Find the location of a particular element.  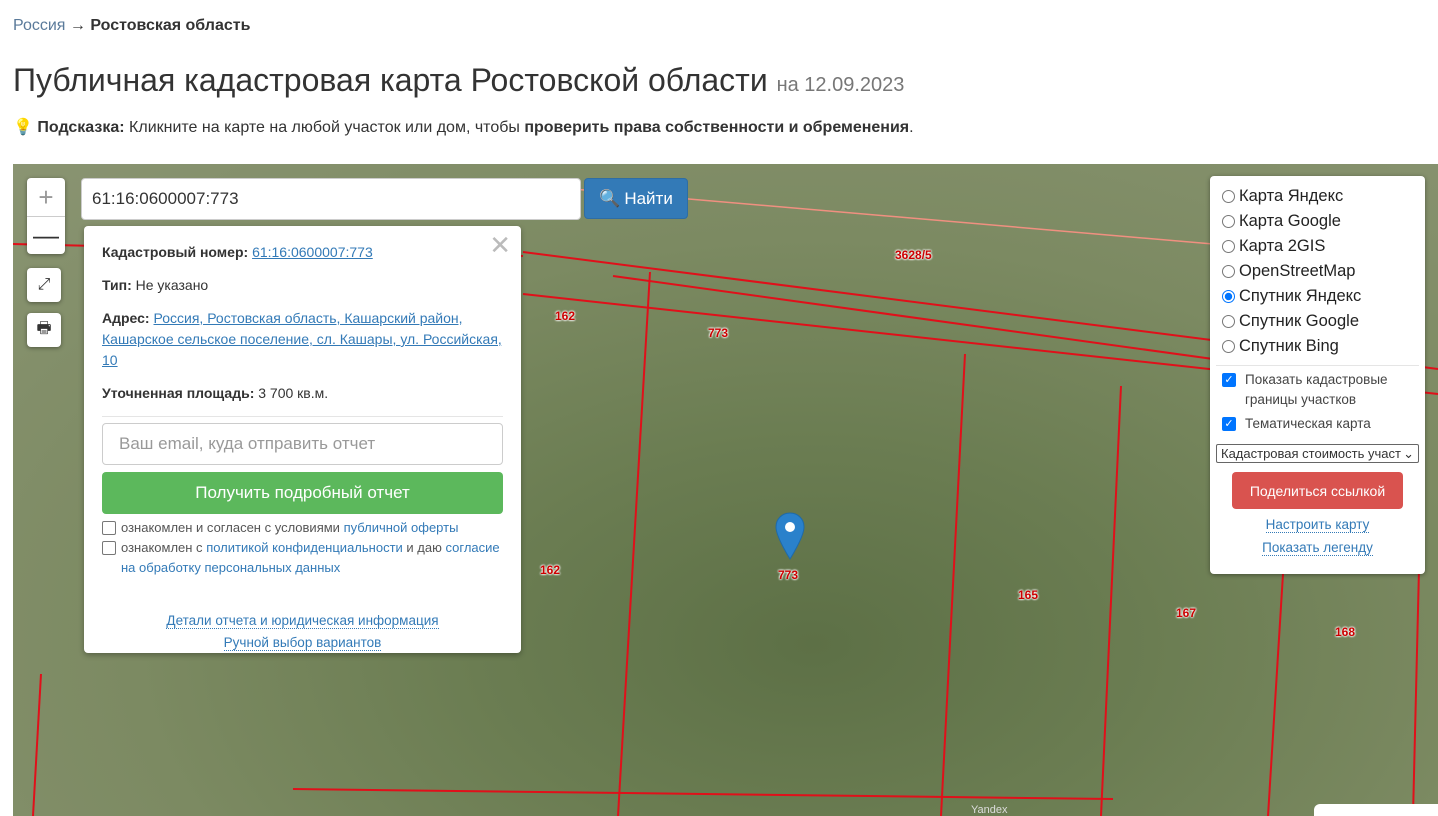

layer-option-google-map: Карта Google is located at coordinates (1317, 221).